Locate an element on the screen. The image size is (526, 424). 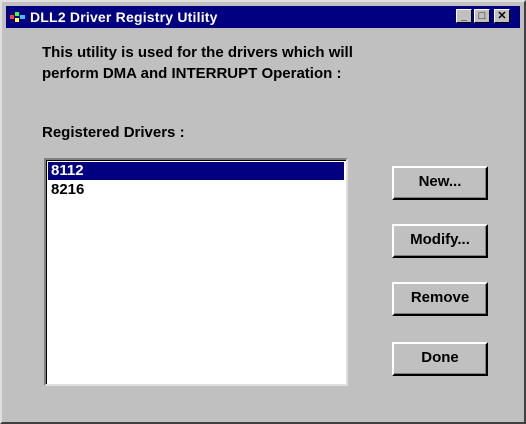
description-line-2: perform DMA and INTERRUPT Operation : is located at coordinates (192, 73).